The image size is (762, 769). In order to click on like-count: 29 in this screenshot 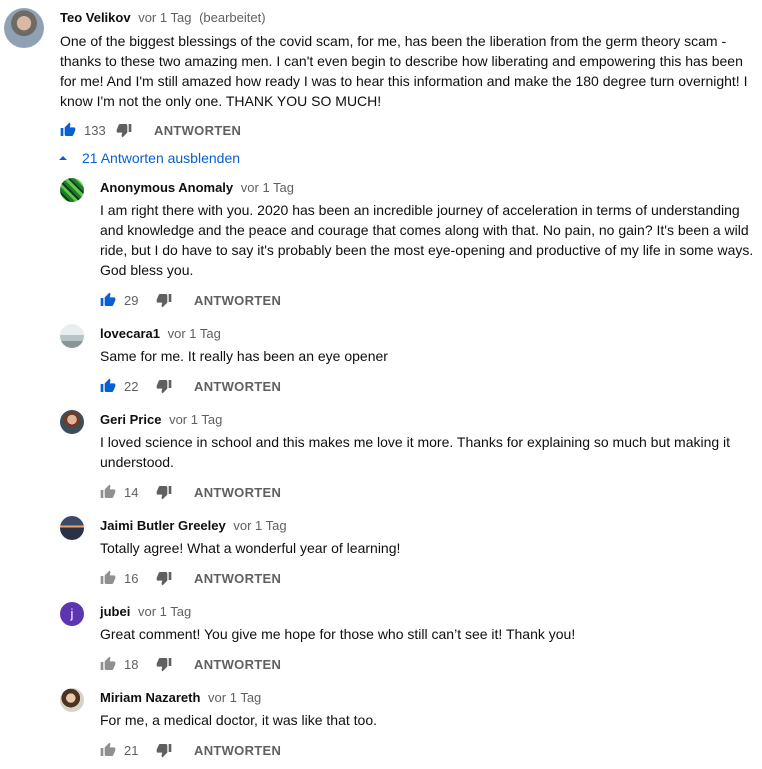, I will do `click(131, 300)`.